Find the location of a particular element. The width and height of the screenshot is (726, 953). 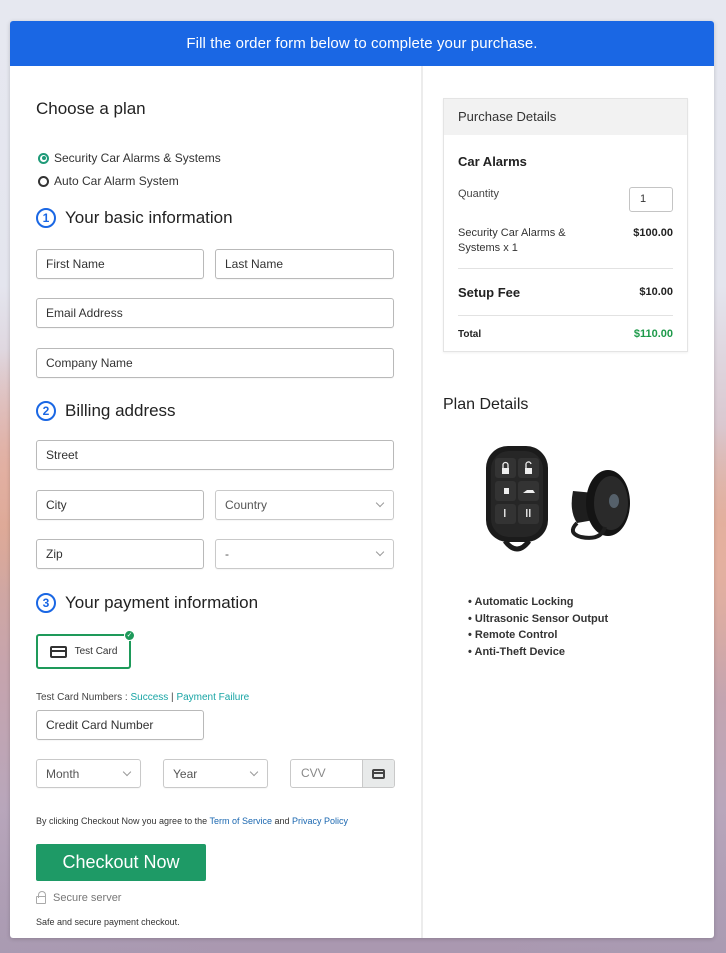

feature-item: Remote Control is located at coordinates (538, 635).